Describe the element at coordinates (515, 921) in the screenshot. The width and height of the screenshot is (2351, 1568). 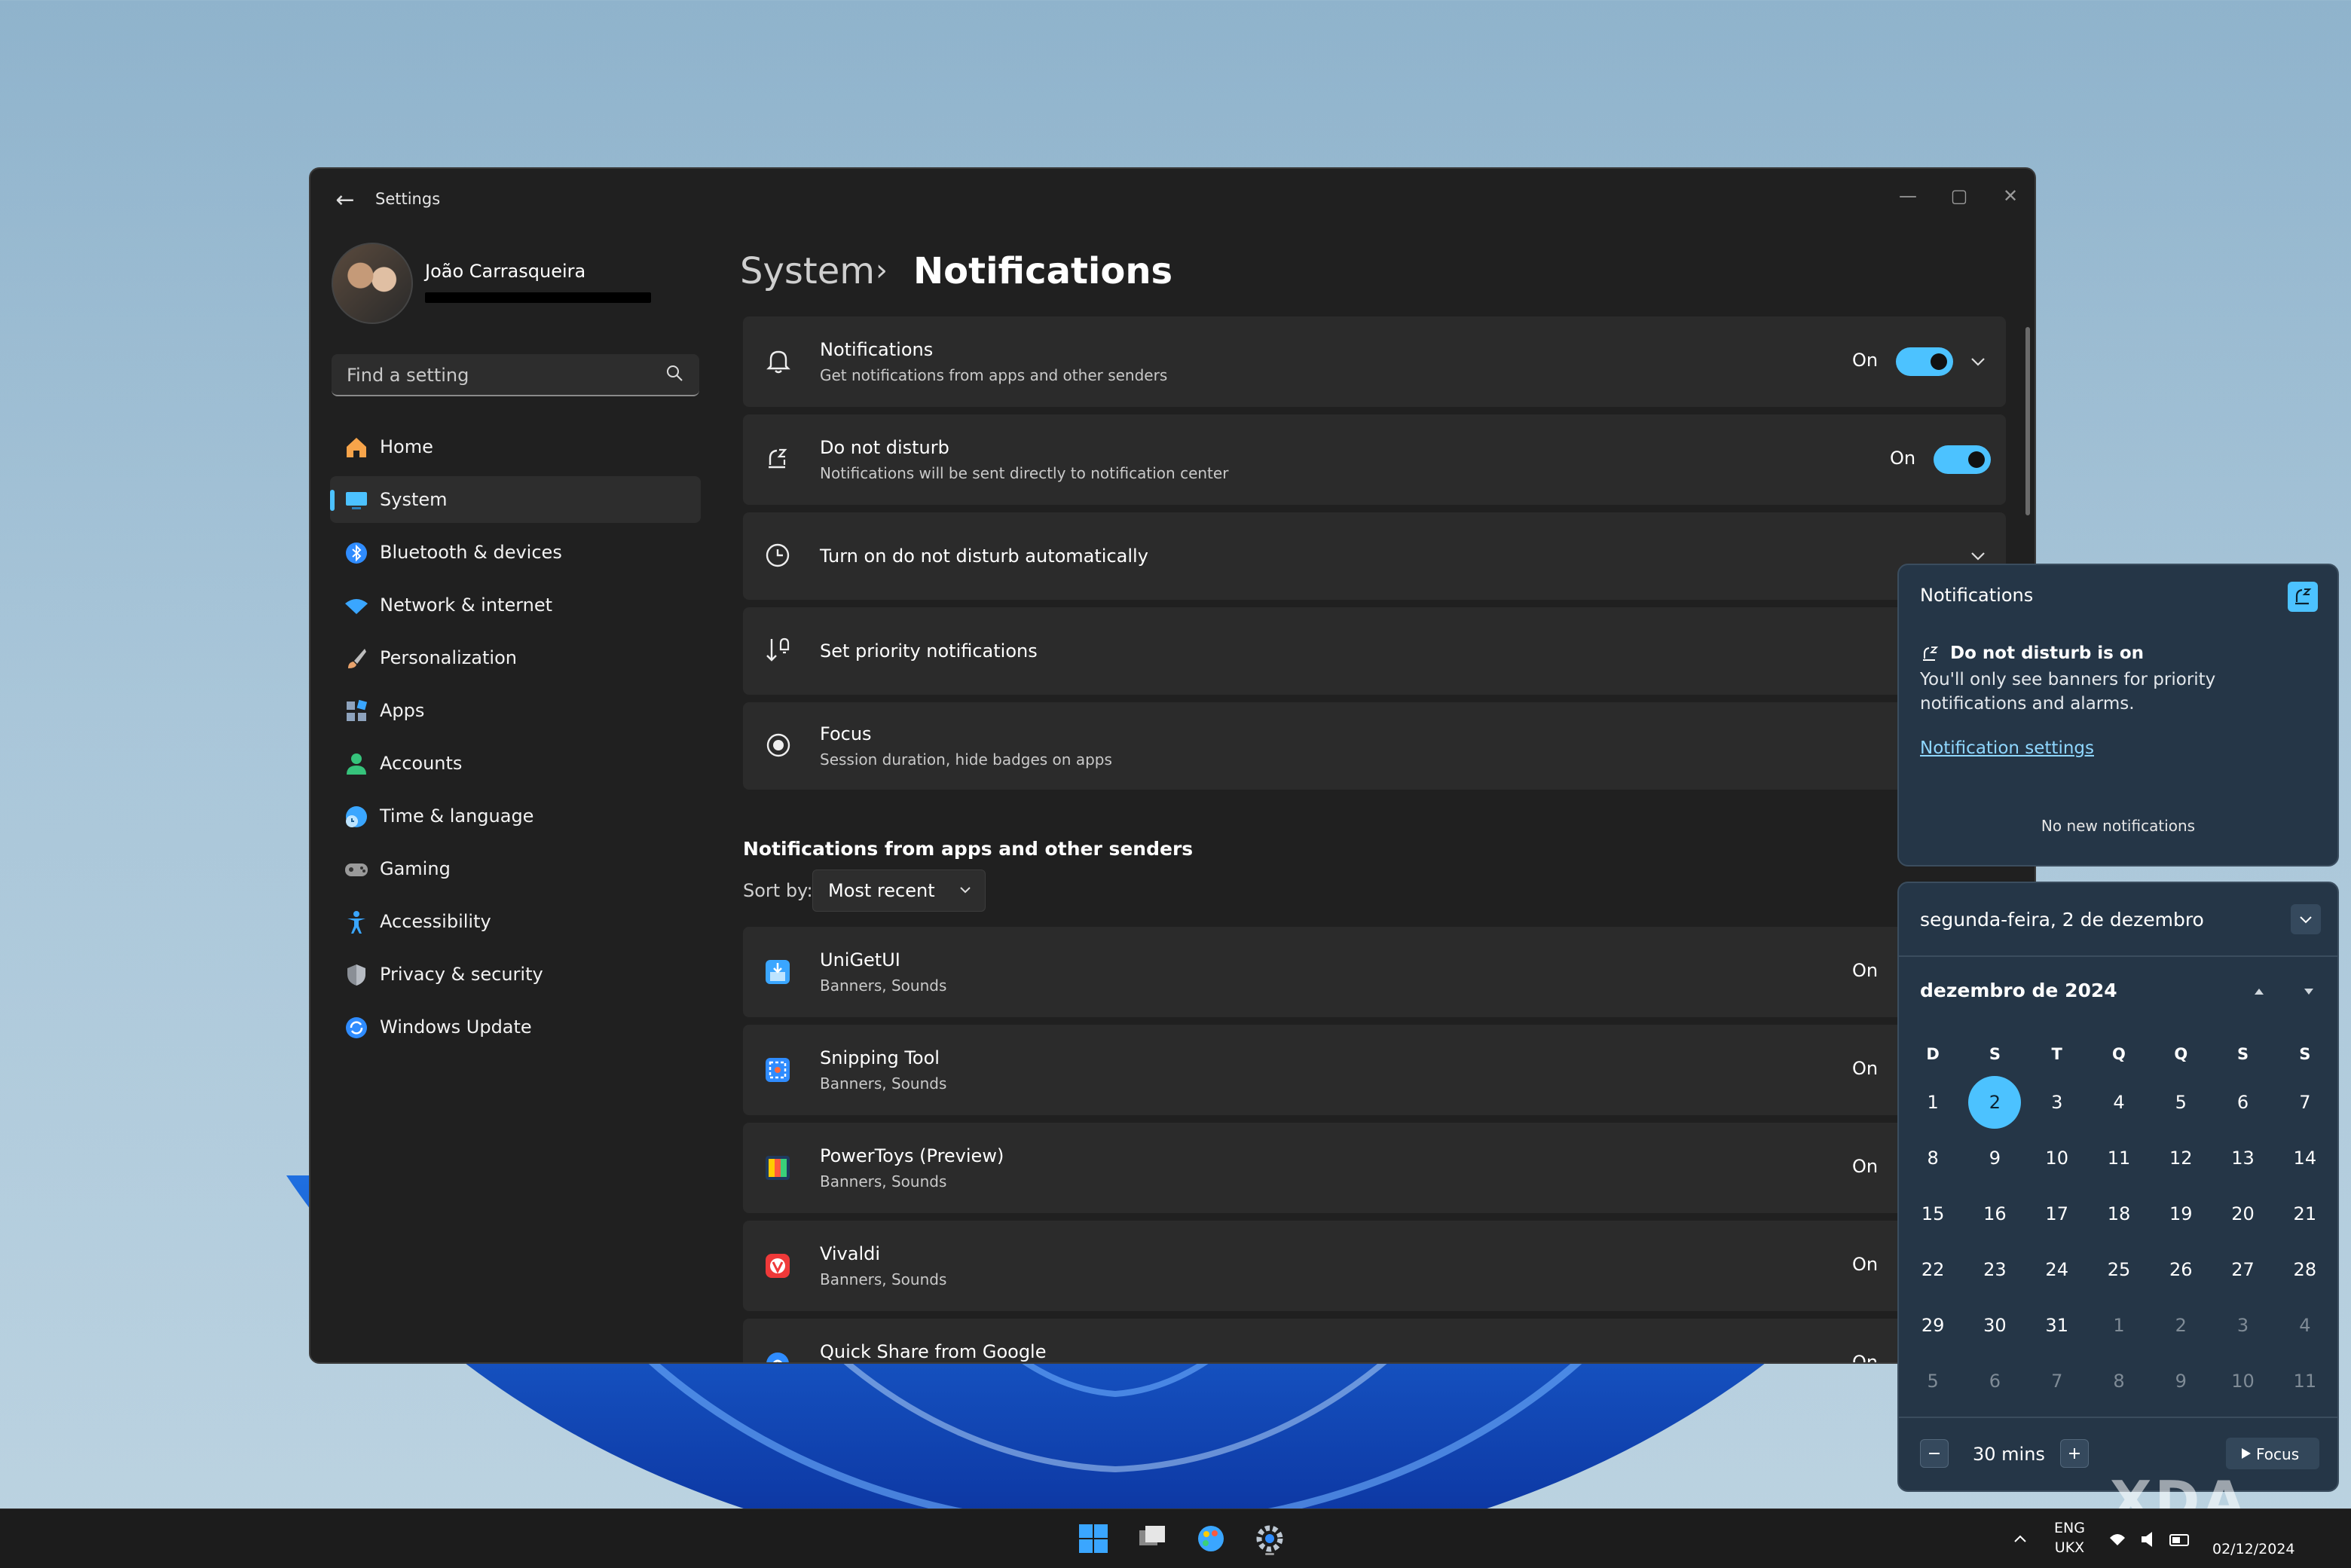
I see `sidebar-item-accessibility: Accessibility` at that location.